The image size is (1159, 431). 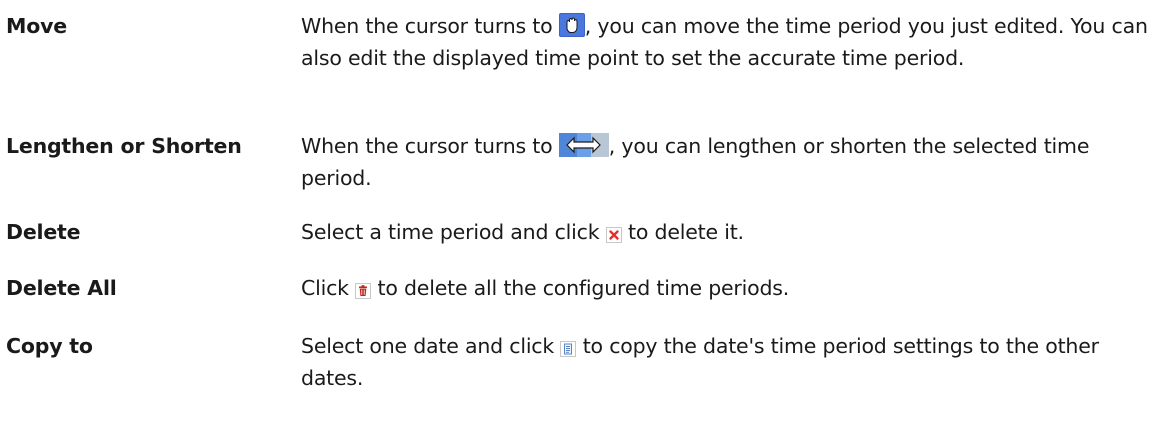 I want to click on desc-delete-all-before: Click, so click(x=328, y=288).